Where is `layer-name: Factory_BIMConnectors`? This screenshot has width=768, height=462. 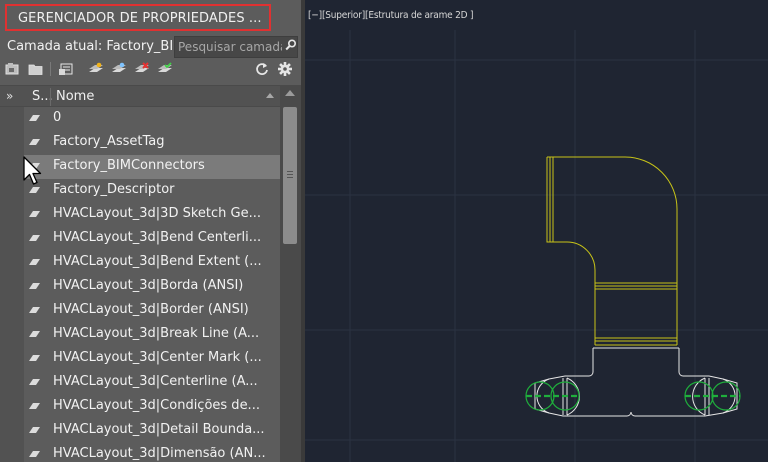
layer-name: Factory_BIMConnectors is located at coordinates (129, 165).